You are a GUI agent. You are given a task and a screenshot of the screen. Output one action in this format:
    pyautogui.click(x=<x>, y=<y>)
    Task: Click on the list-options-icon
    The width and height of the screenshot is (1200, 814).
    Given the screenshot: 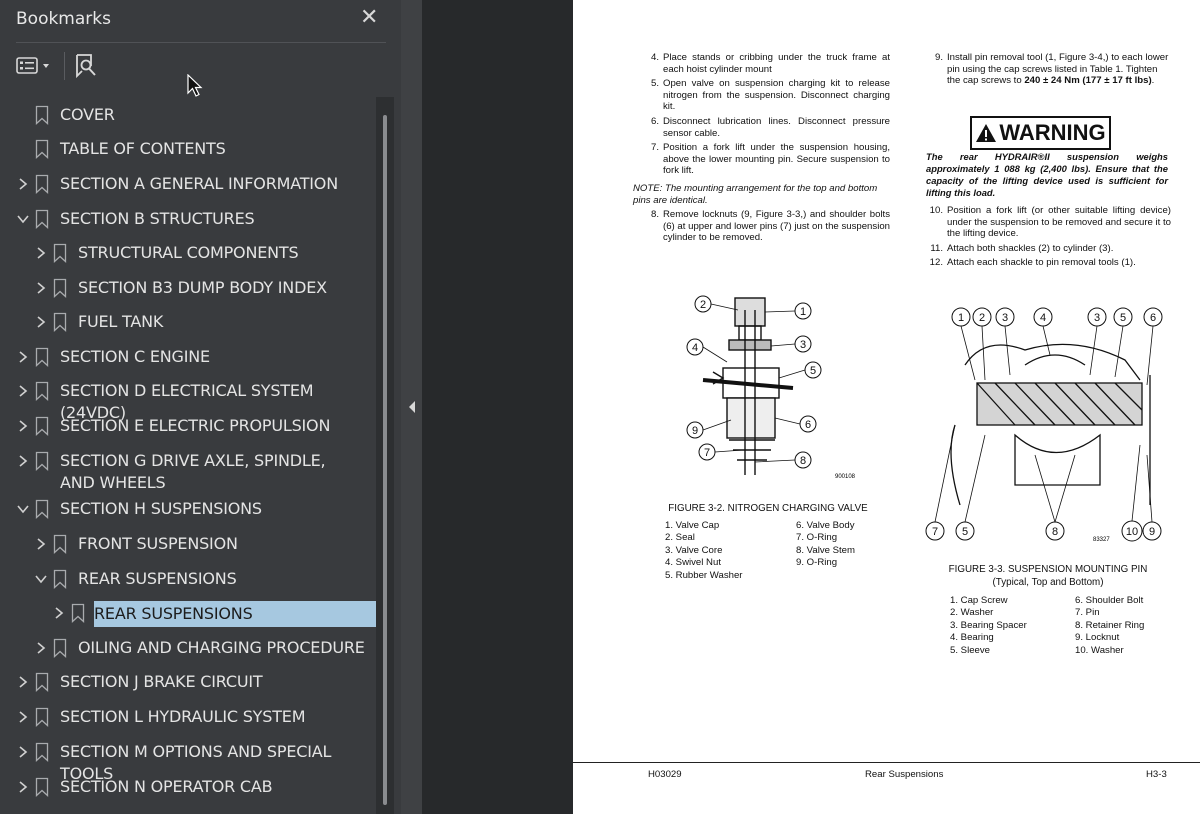 What is the action you would take?
    pyautogui.click(x=32, y=65)
    